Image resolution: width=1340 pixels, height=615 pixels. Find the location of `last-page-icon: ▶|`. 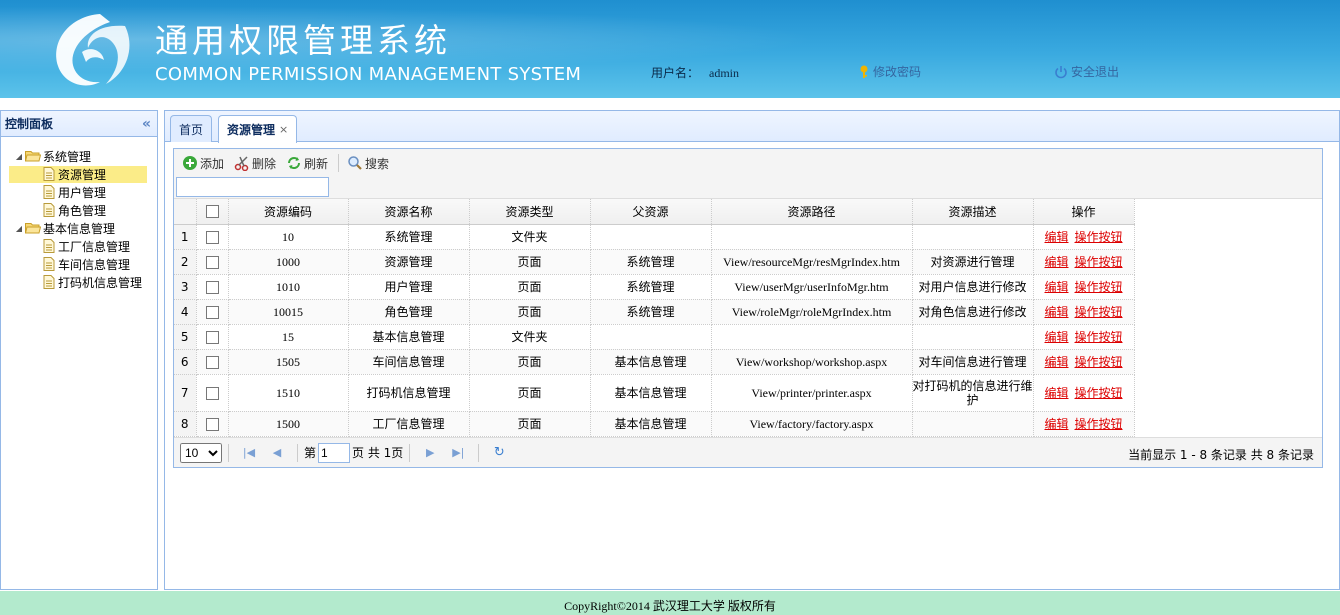

last-page-icon: ▶| is located at coordinates (458, 452).